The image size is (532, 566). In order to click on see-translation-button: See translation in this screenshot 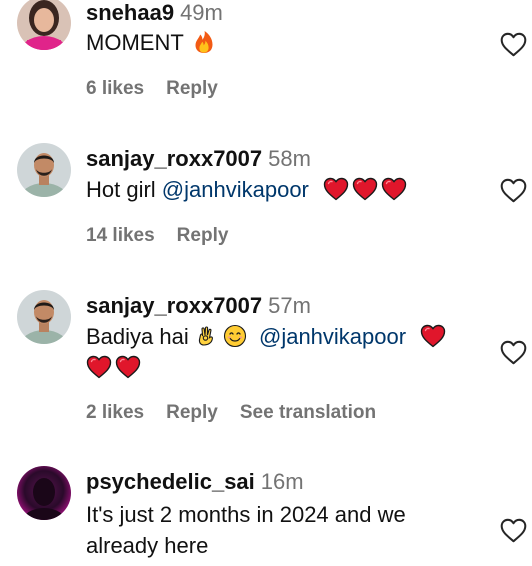, I will do `click(308, 412)`.